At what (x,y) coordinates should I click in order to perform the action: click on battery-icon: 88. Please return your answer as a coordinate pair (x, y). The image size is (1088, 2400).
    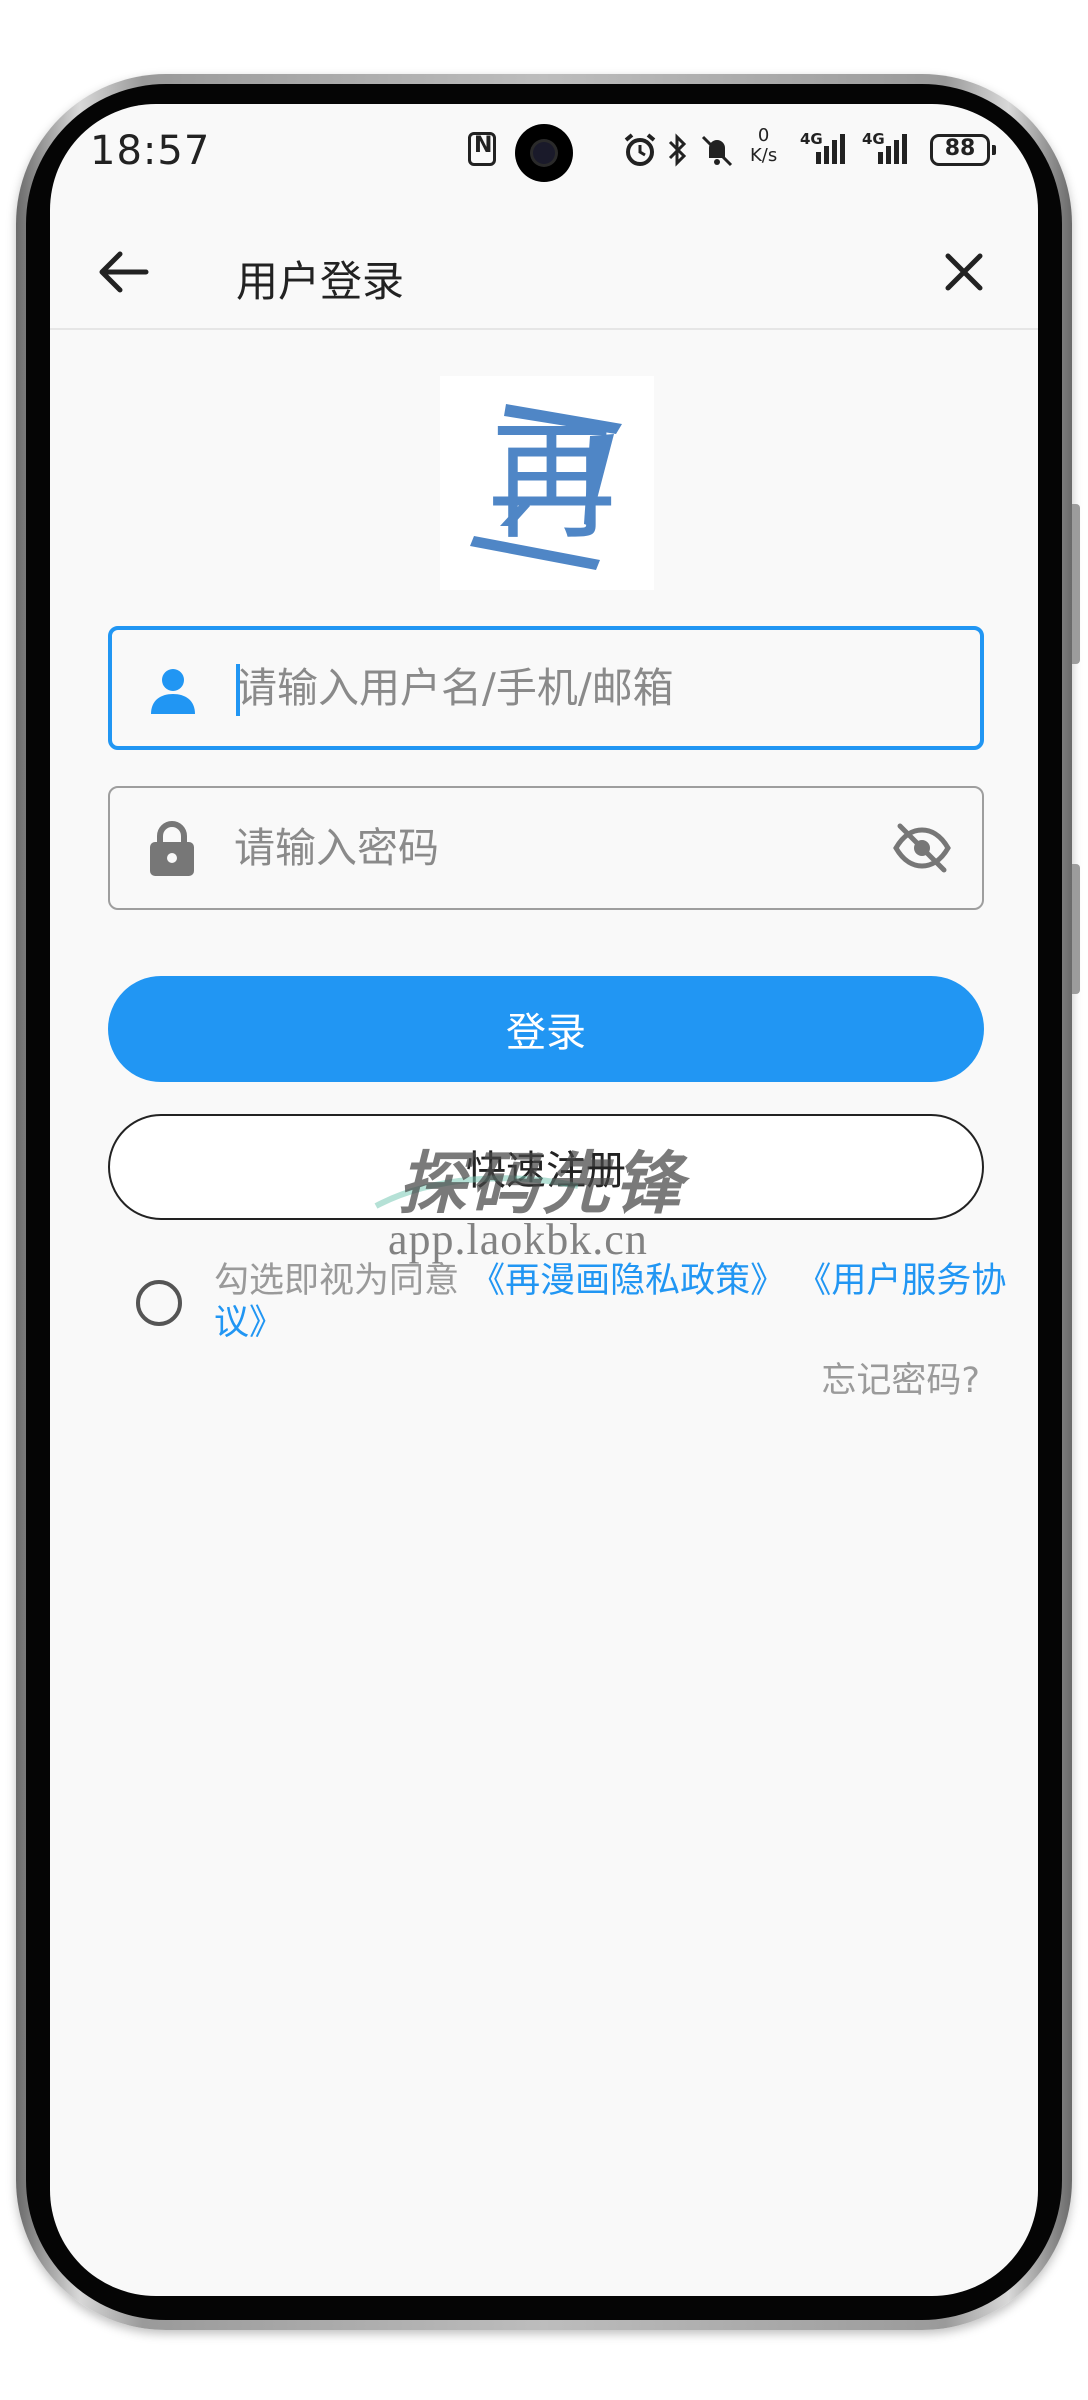
    Looking at the image, I should click on (963, 150).